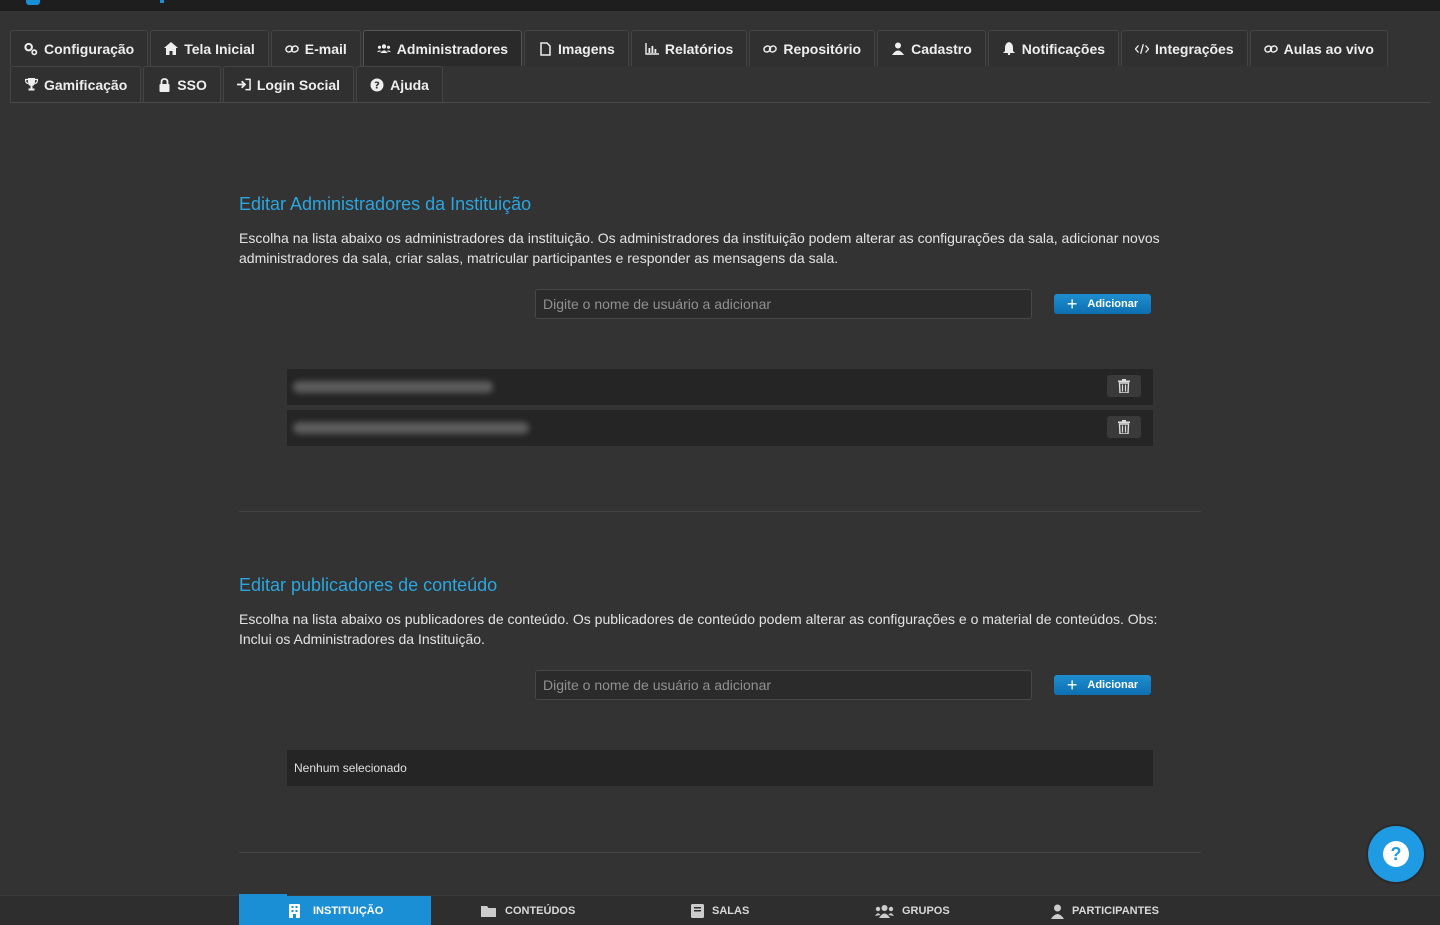 Image resolution: width=1440 pixels, height=925 pixels. Describe the element at coordinates (731, 911) in the screenshot. I see `nav-label: SALAS` at that location.